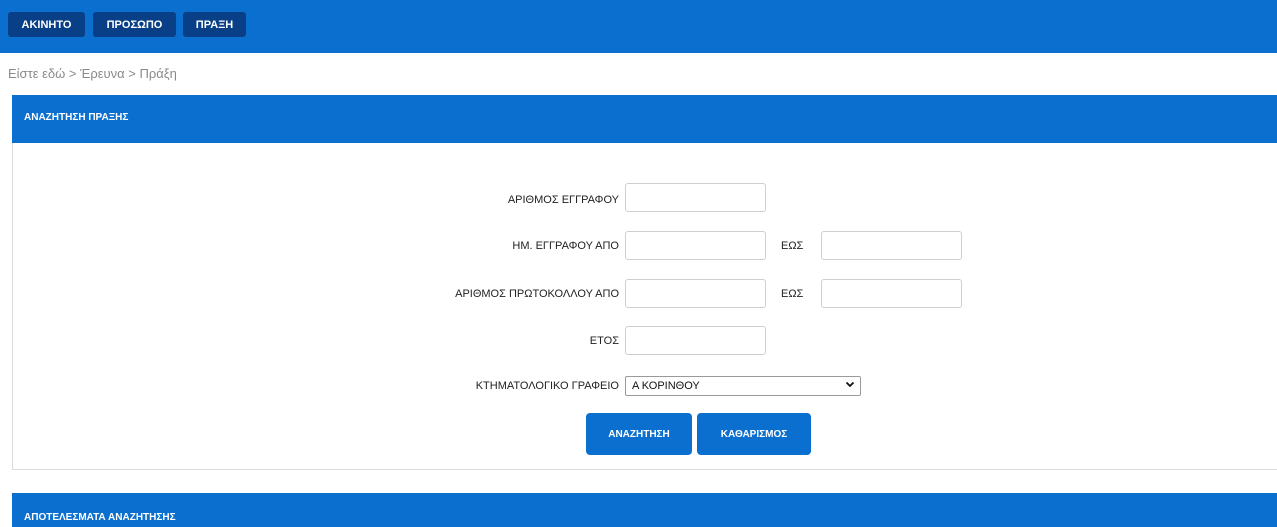 The image size is (1277, 527). What do you see at coordinates (537, 294) in the screenshot?
I see `protocol-from-label: ΑΡΙΘΜΟΣ ΠΡΩΤΟΚΟΛΛΟΥ ΑΠΟ` at bounding box center [537, 294].